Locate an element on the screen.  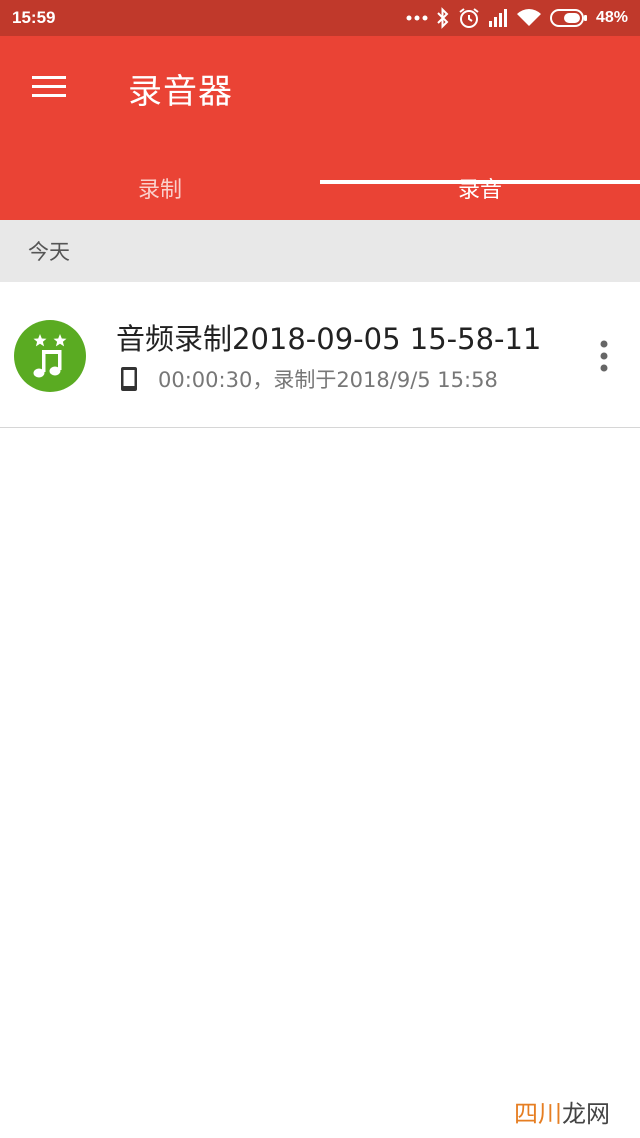
more-vert-icon is located at coordinates (604, 356).